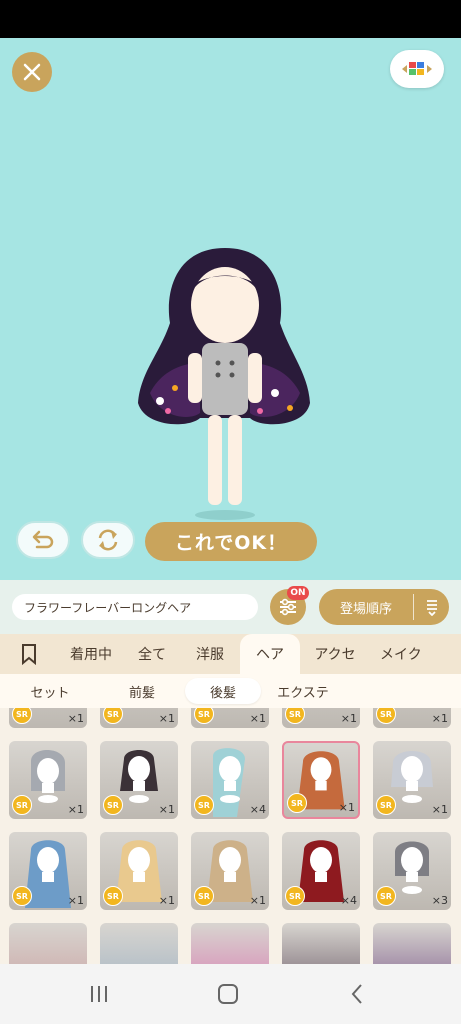 The width and height of the screenshot is (461, 1024). What do you see at coordinates (412, 871) in the screenshot?
I see `hair-item-card: SR ×3` at bounding box center [412, 871].